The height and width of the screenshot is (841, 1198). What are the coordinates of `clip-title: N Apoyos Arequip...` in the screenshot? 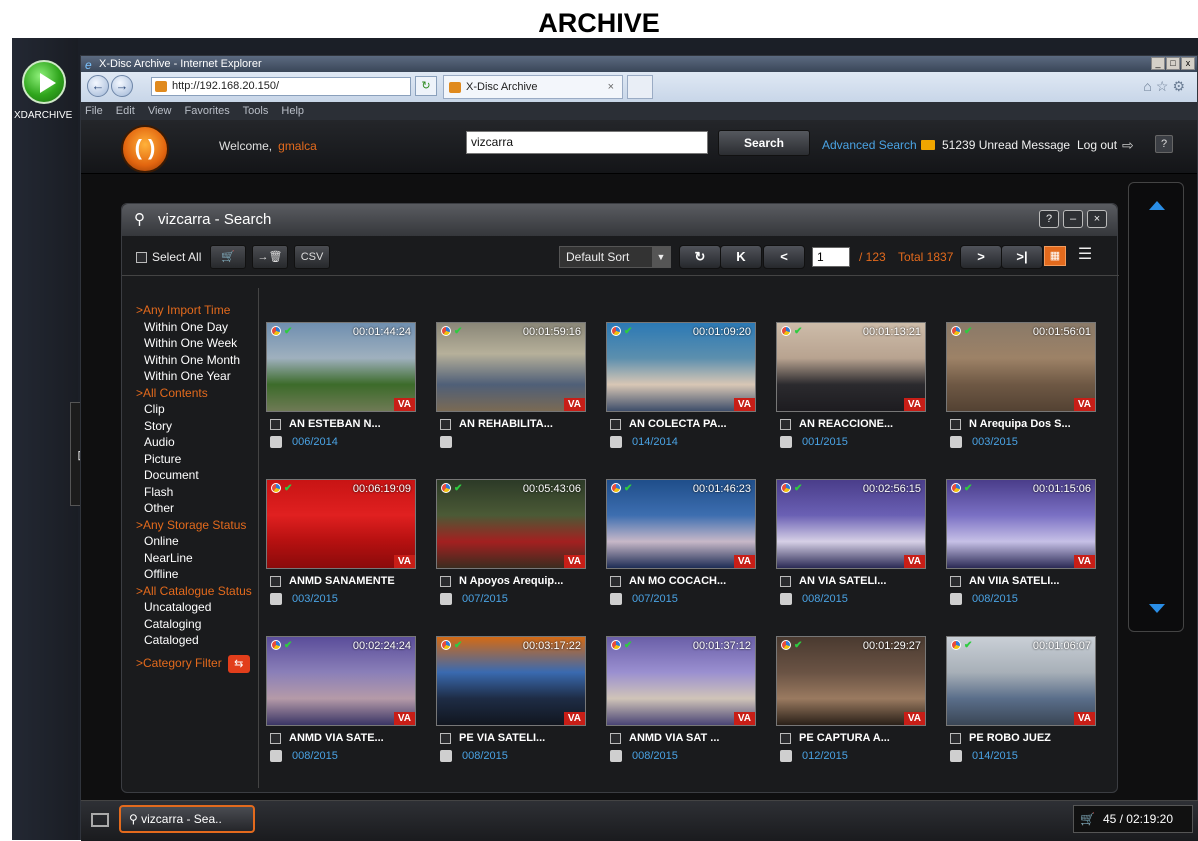 It's located at (511, 581).